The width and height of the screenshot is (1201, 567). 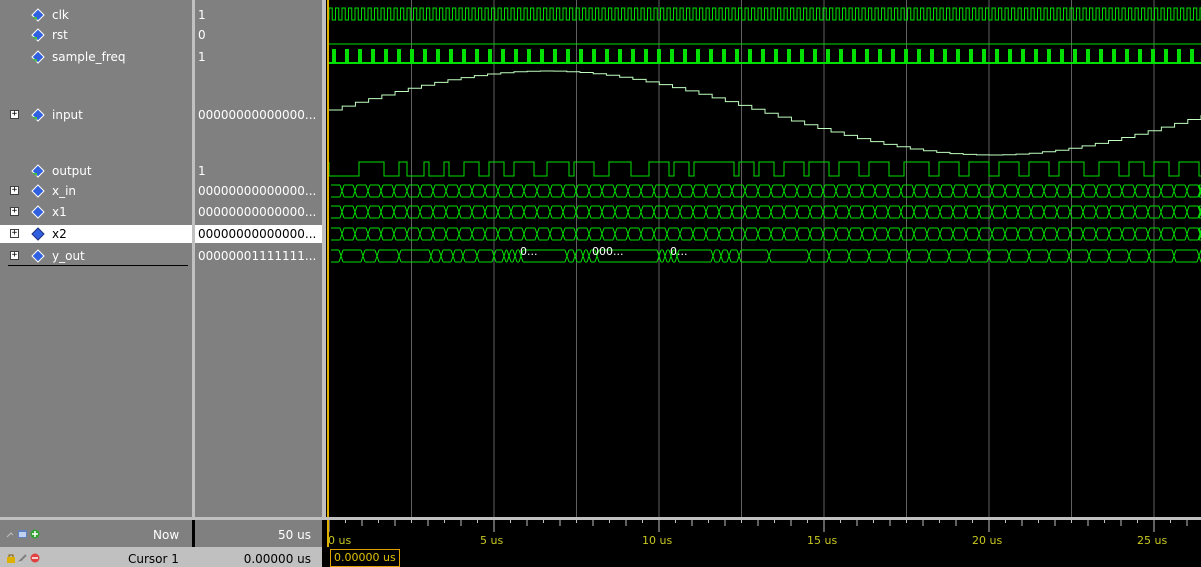 I want to click on signal-label: rst, so click(x=60, y=35).